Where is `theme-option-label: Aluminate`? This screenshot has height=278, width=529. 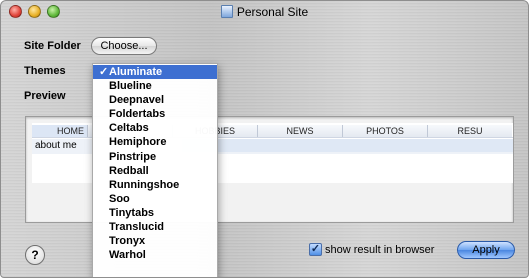 theme-option-label: Aluminate is located at coordinates (136, 72).